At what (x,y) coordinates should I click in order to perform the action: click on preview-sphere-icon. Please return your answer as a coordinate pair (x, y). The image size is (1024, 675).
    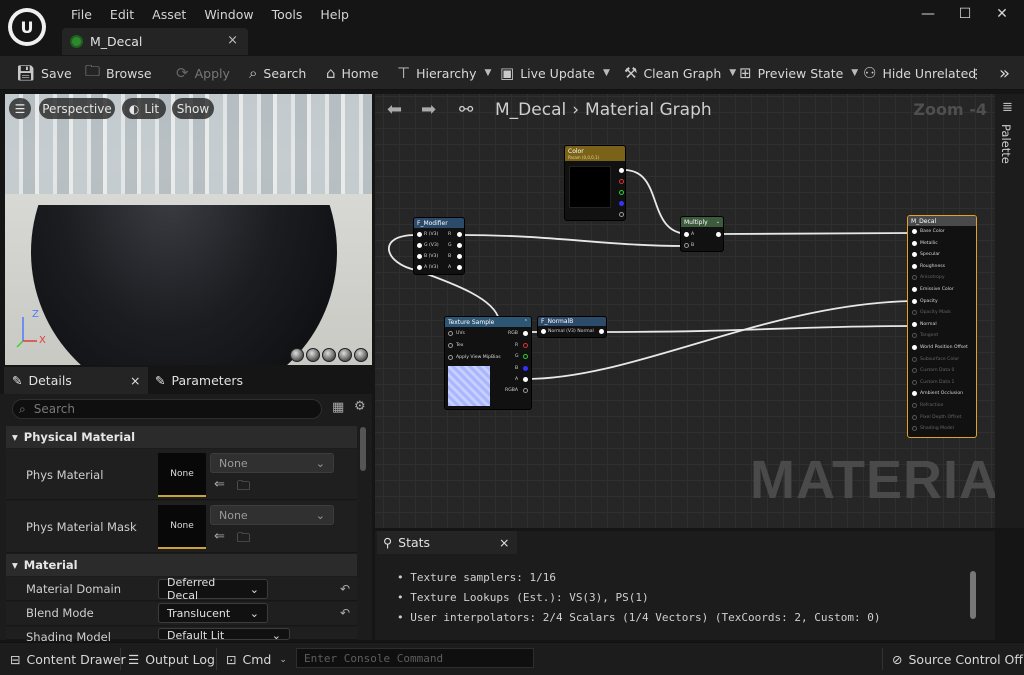
    Looking at the image, I should click on (313, 355).